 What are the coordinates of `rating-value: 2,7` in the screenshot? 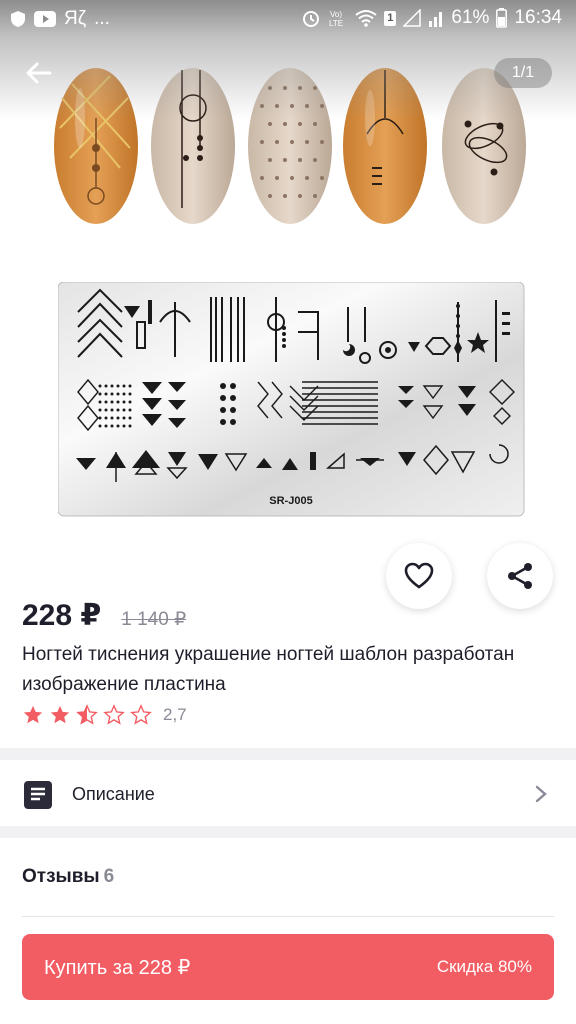 It's located at (175, 714).